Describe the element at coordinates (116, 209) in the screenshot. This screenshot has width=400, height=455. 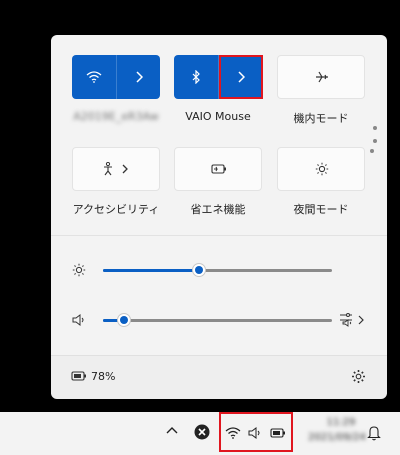
I see `accessibility-label: アクセシビリティ` at that location.